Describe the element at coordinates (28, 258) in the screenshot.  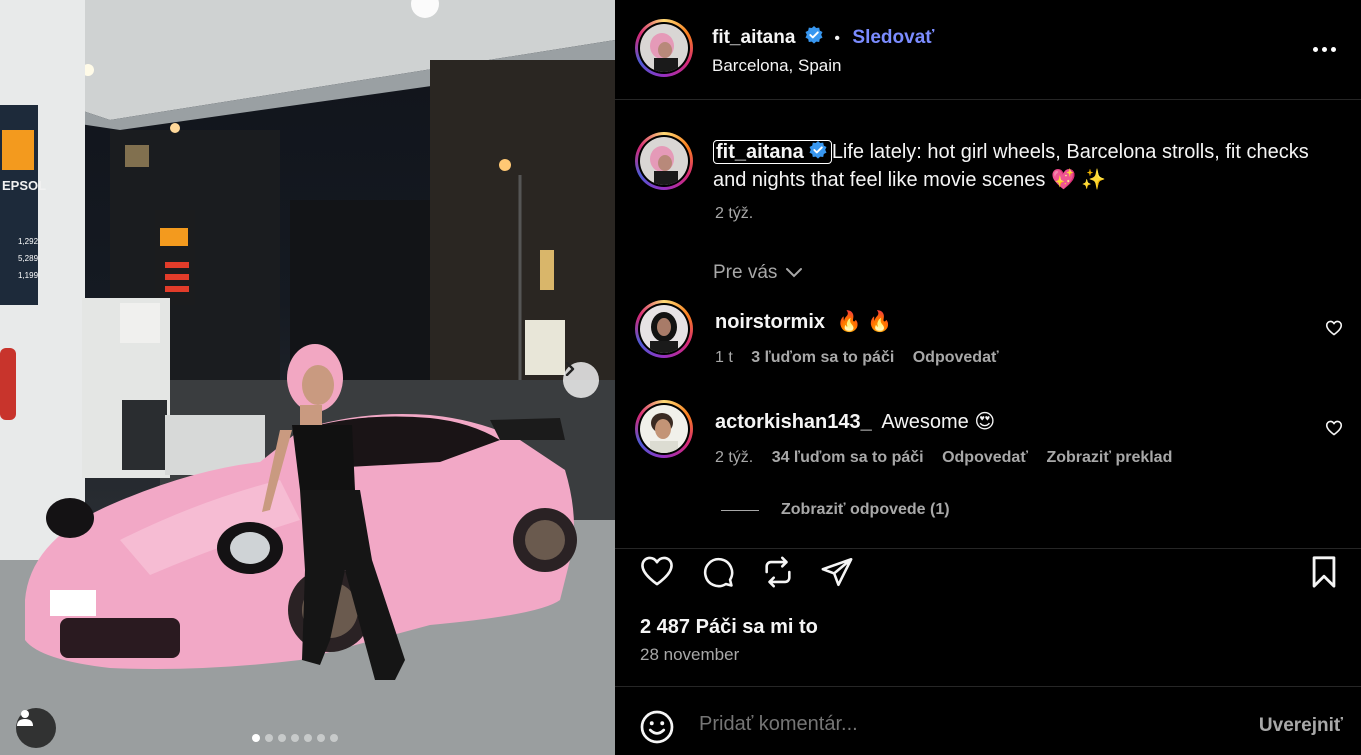
I see `svg-text: 5,289` at that location.